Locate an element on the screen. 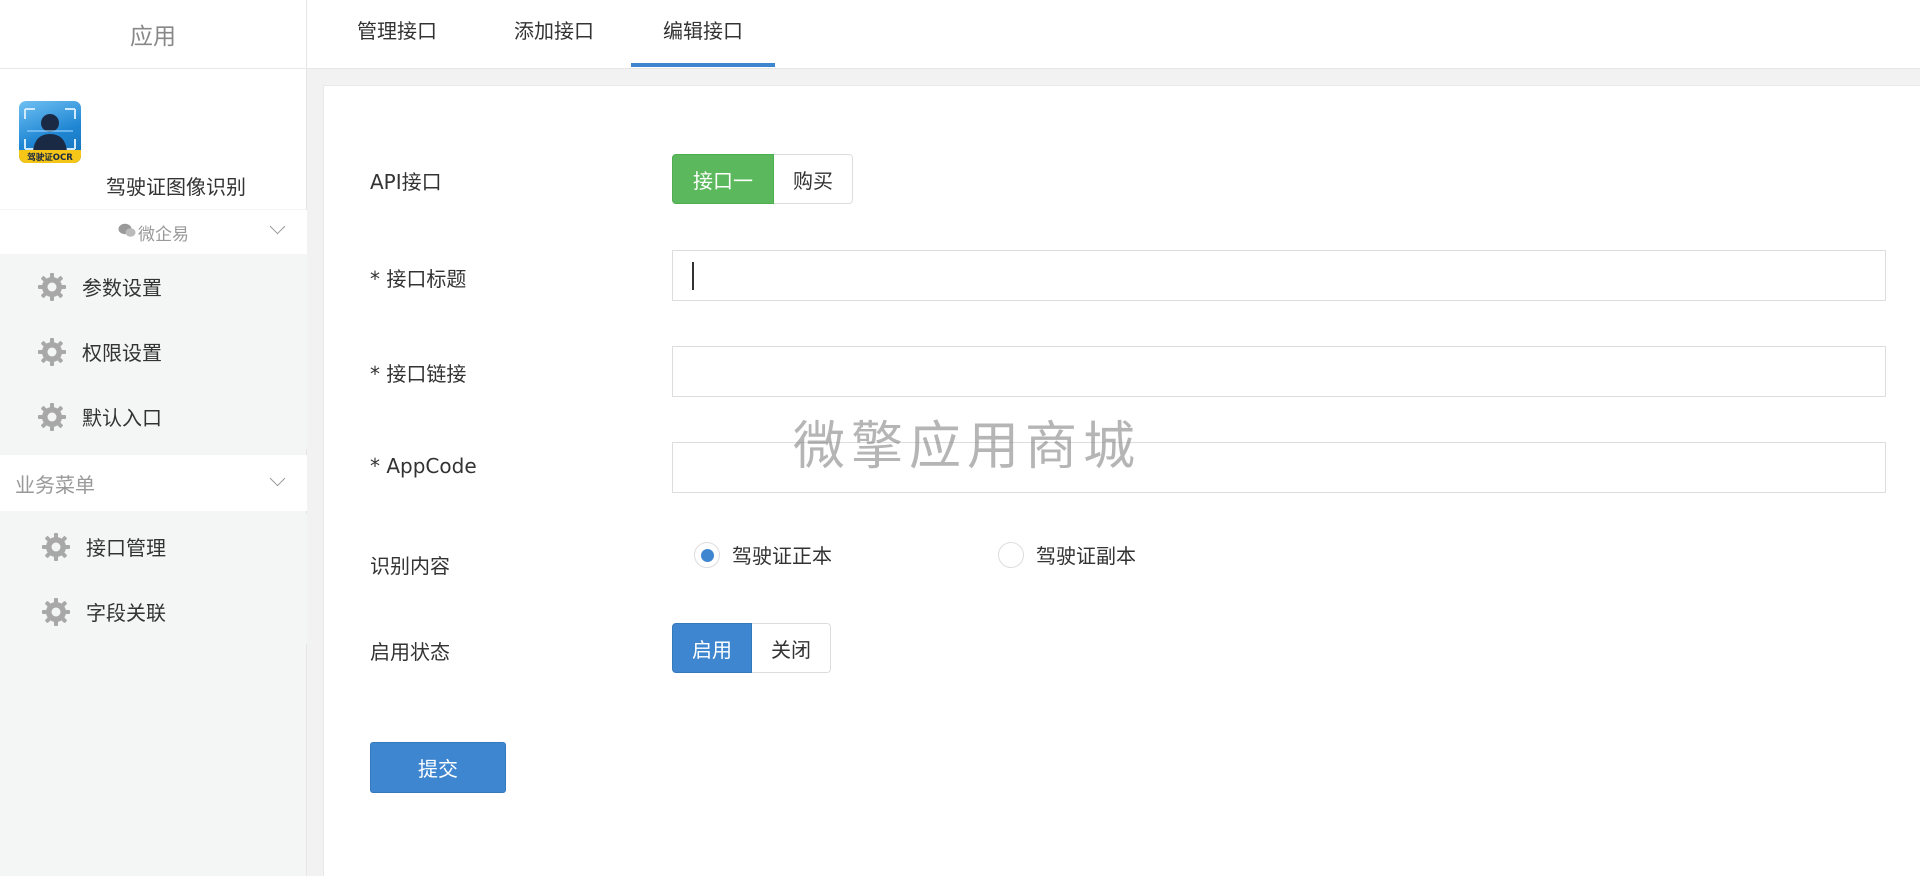  link-label: * 接口链接 is located at coordinates (418, 374).